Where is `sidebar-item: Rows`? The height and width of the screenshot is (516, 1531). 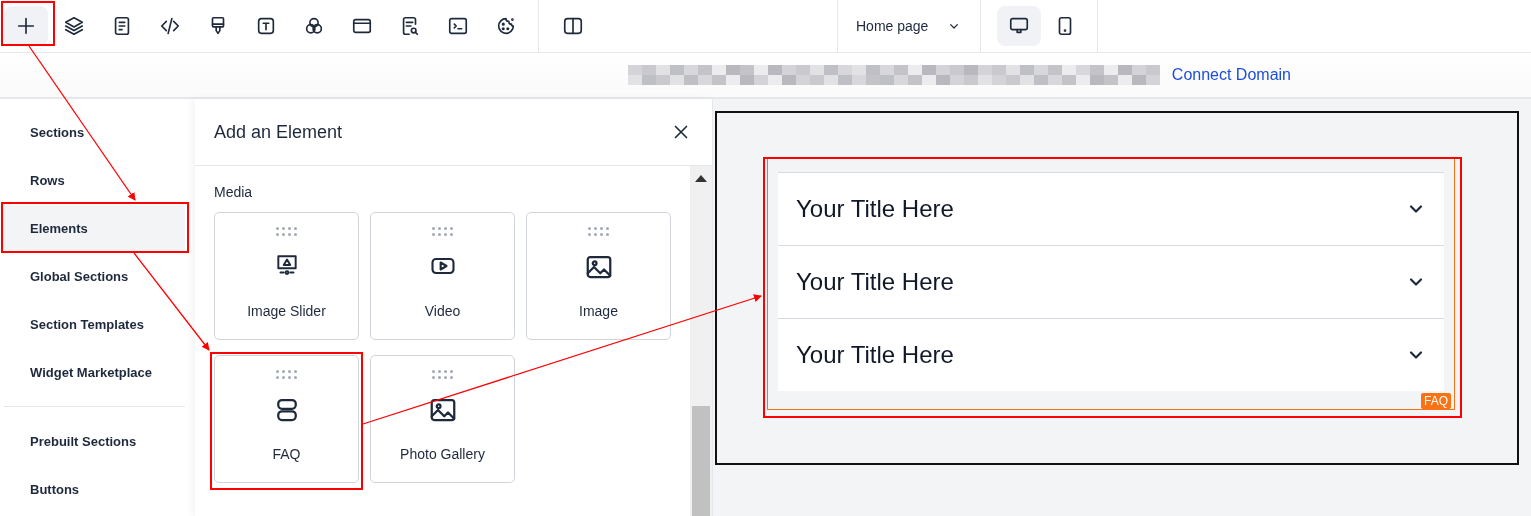
sidebar-item: Rows is located at coordinates (93, 181).